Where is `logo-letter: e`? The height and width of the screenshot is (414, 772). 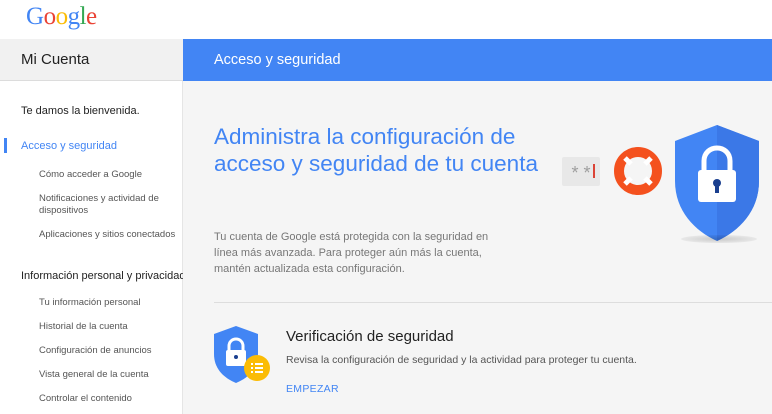
logo-letter: e is located at coordinates (91, 16).